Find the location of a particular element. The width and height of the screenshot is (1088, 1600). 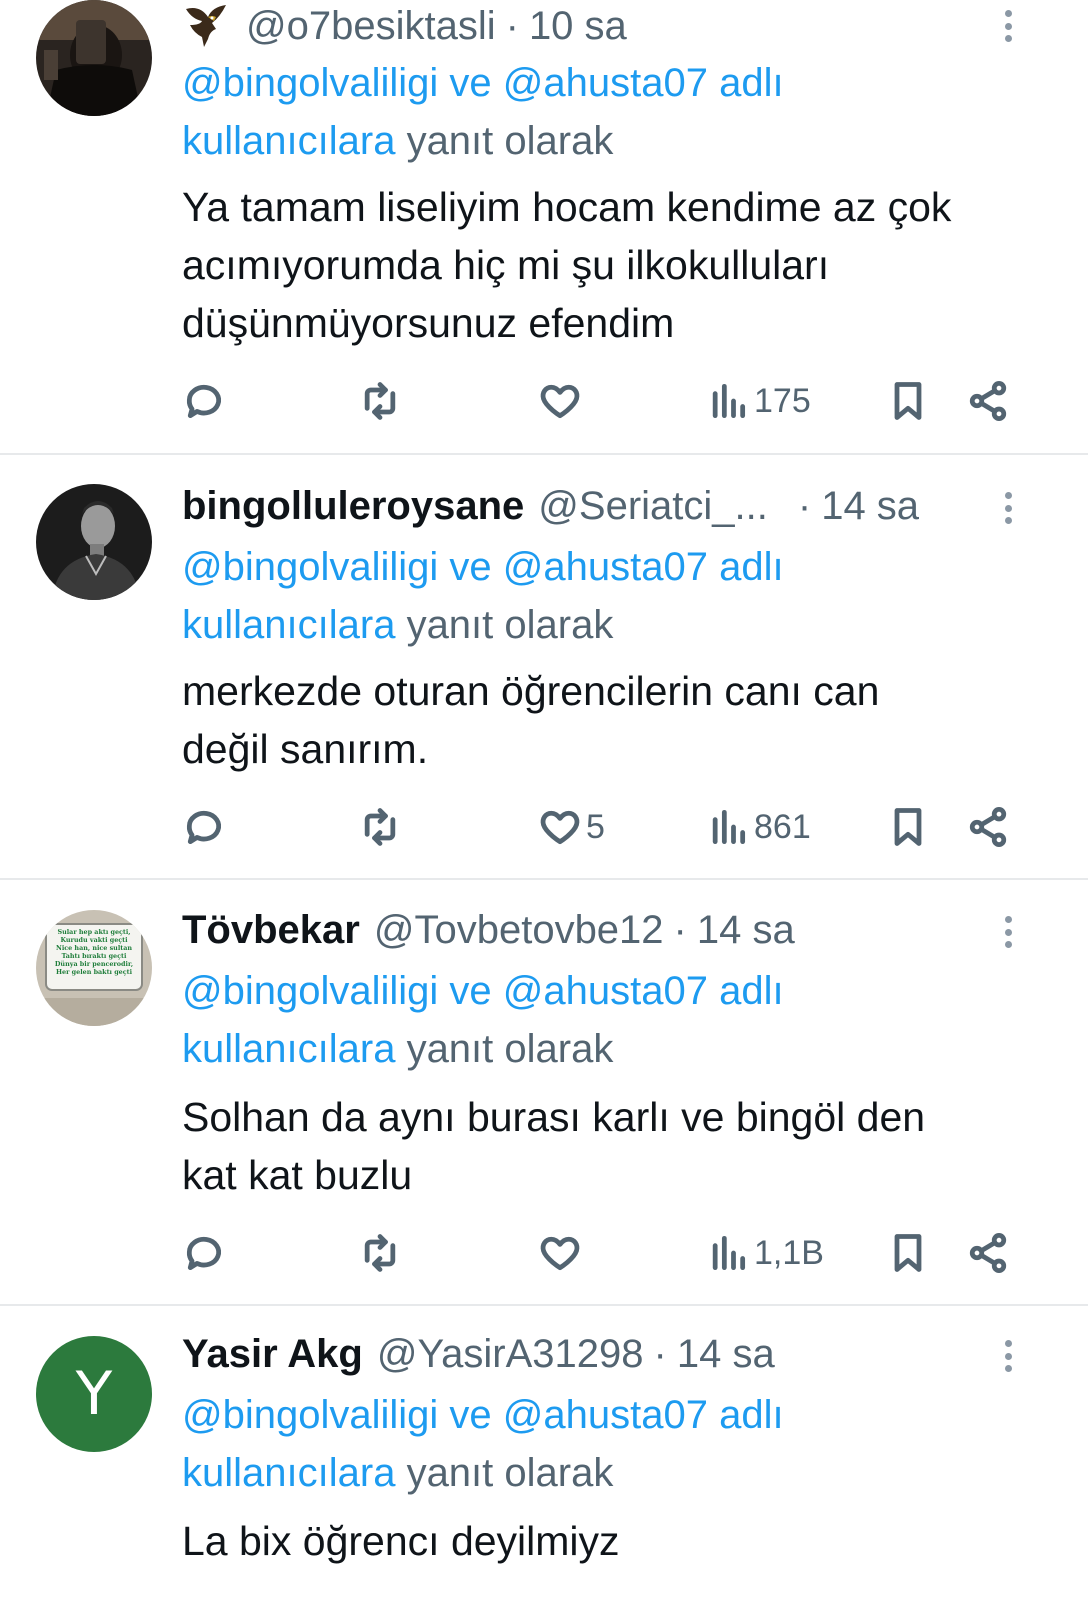

avatar-text-line: Nice han, nice sultan is located at coordinates (94, 948).